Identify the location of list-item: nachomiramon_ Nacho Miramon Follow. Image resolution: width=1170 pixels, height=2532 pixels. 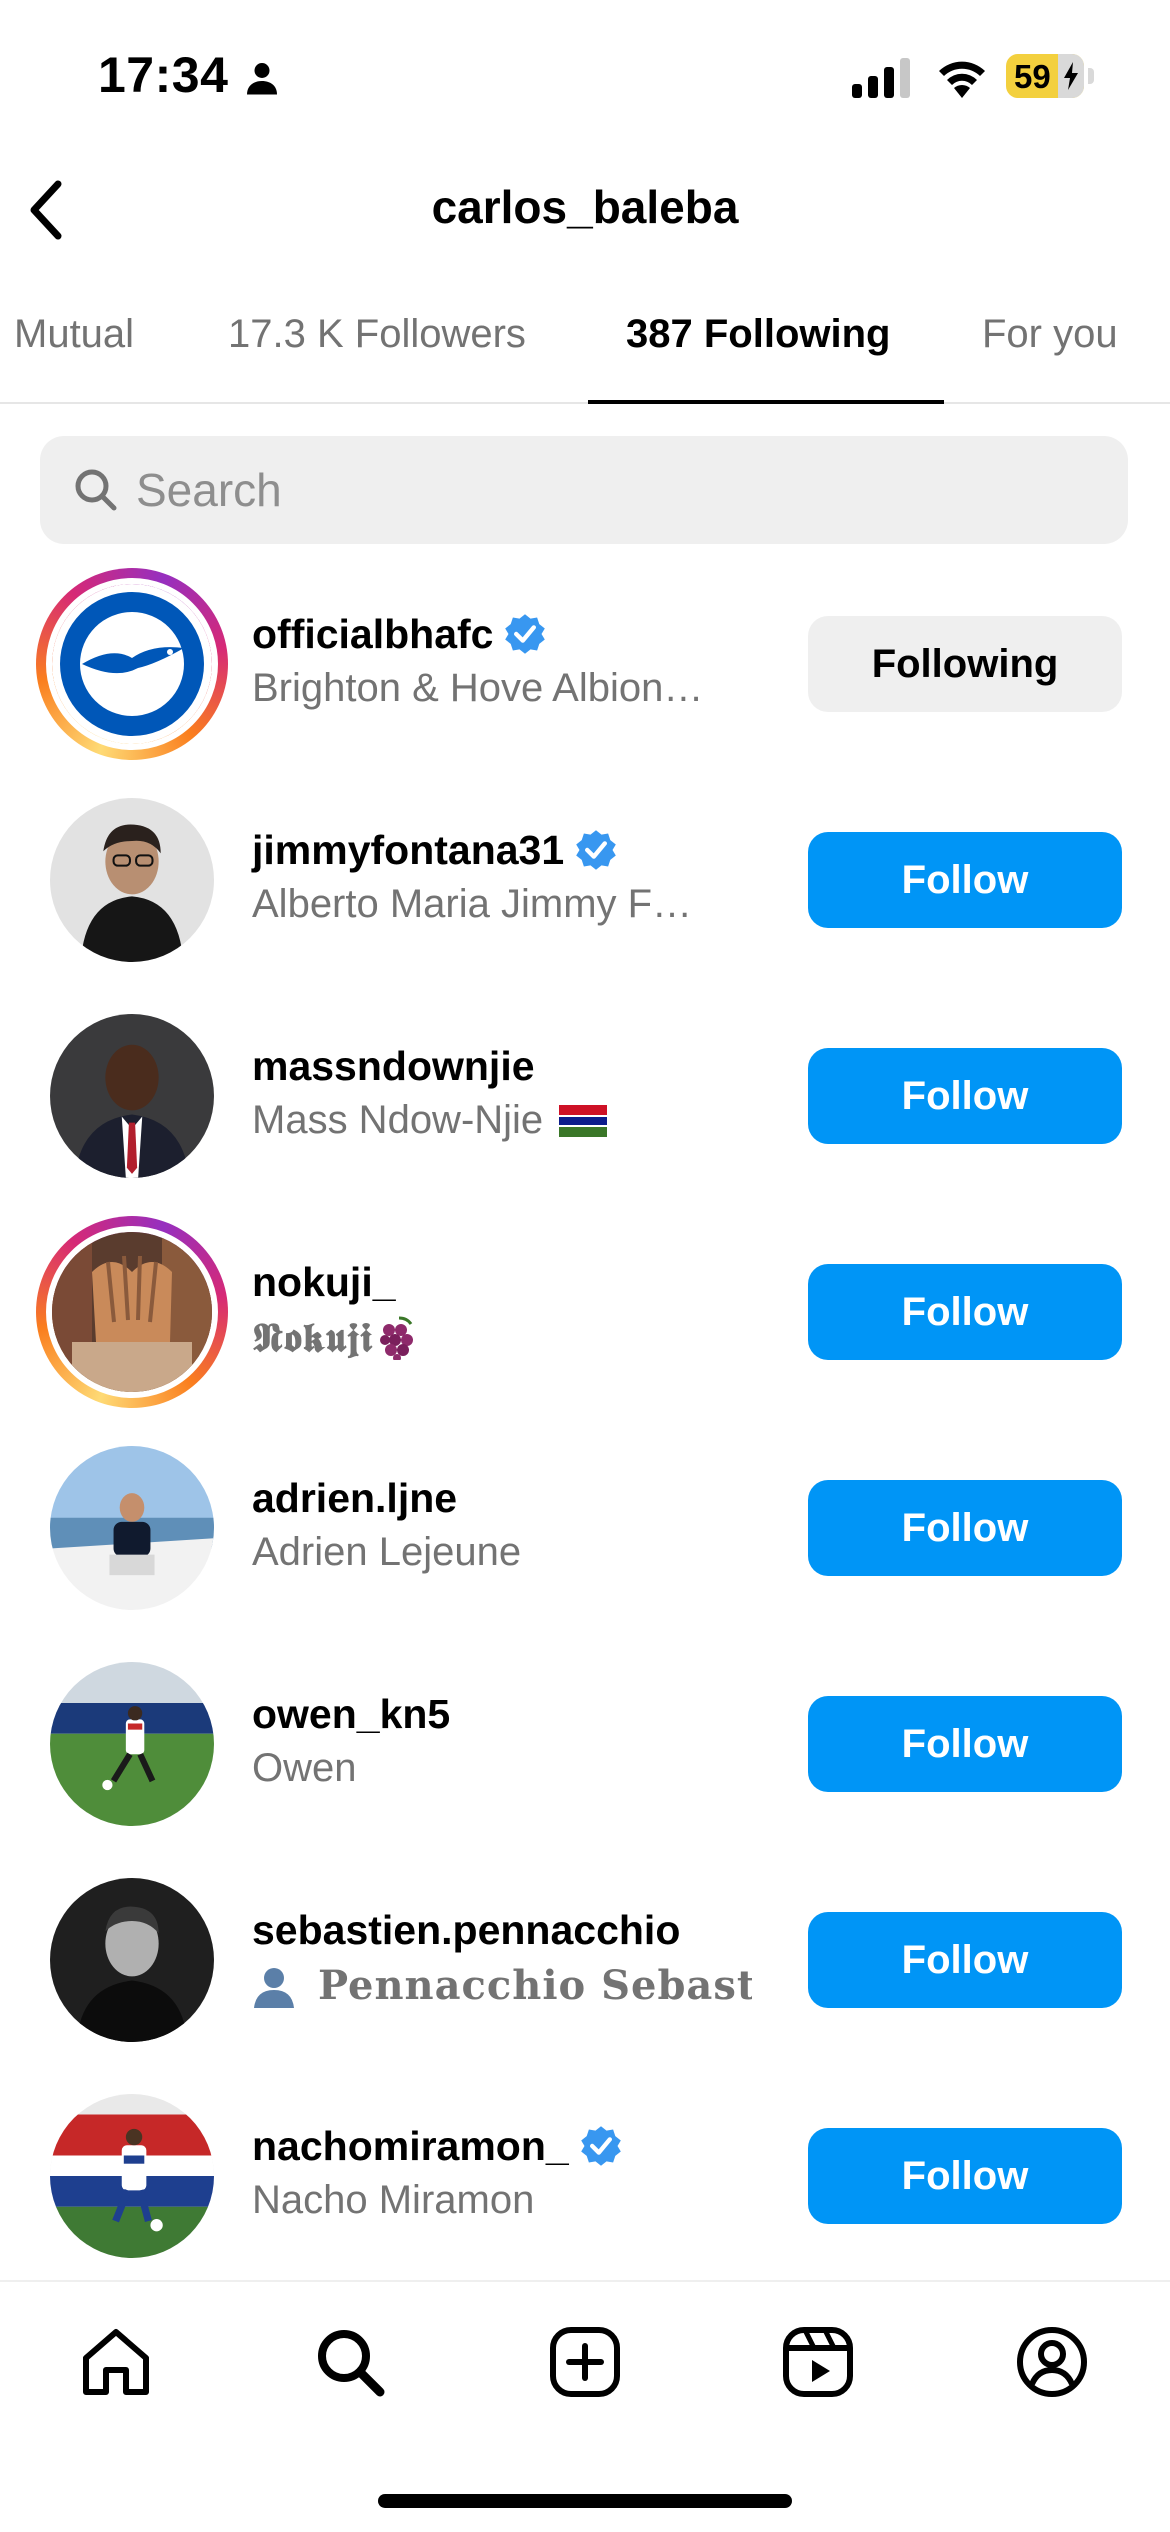
(585, 2174).